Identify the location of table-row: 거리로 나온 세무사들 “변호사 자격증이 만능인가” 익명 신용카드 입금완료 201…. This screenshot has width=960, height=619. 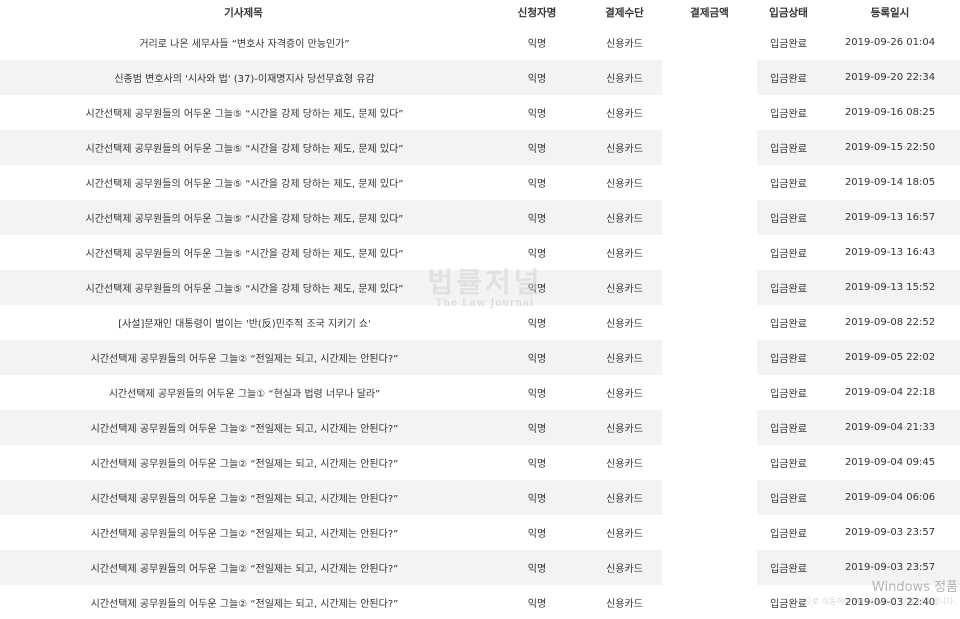
(480, 42).